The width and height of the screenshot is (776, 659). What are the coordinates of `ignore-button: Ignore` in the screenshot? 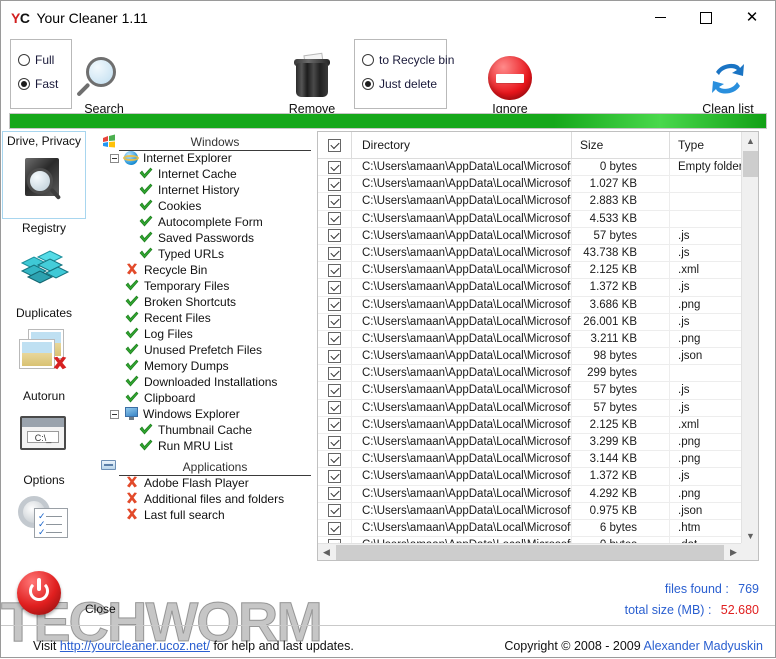 It's located at (510, 84).